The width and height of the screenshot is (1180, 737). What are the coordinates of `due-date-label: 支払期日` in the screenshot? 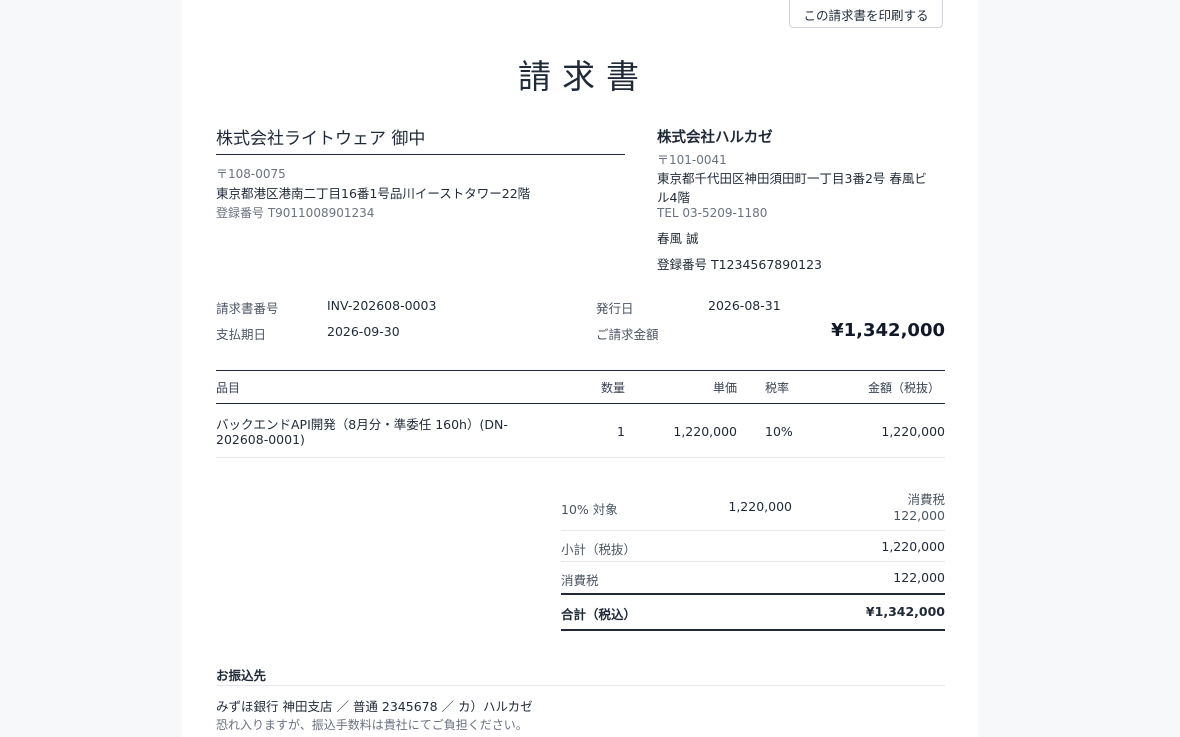 It's located at (241, 334).